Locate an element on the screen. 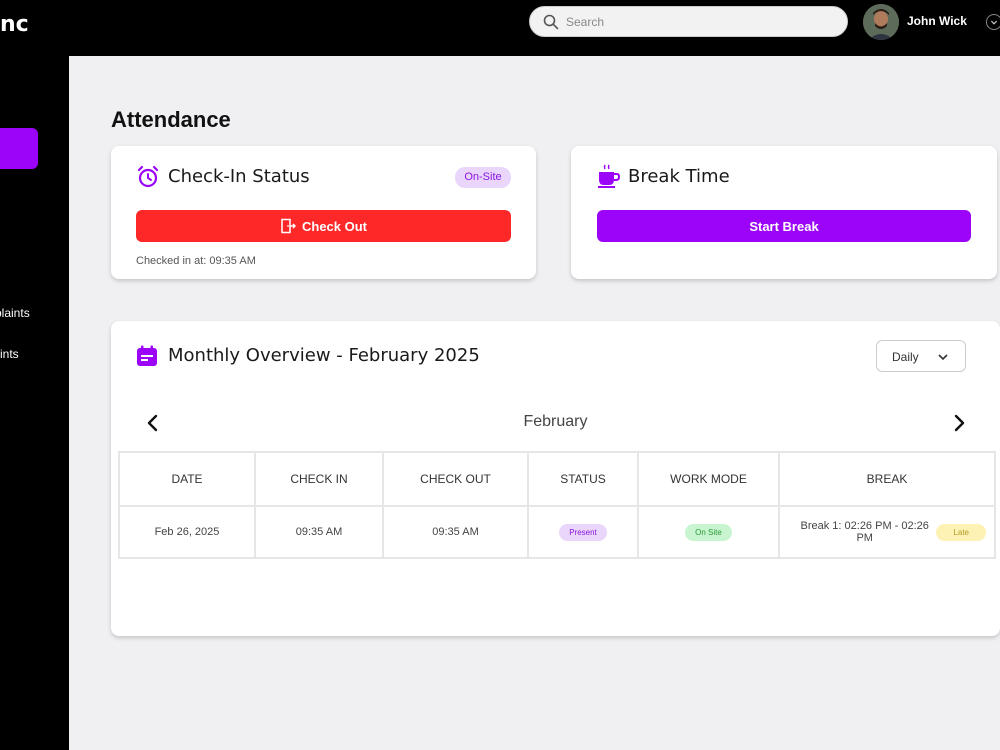 The width and height of the screenshot is (1000, 750). avatar-image is located at coordinates (881, 22).